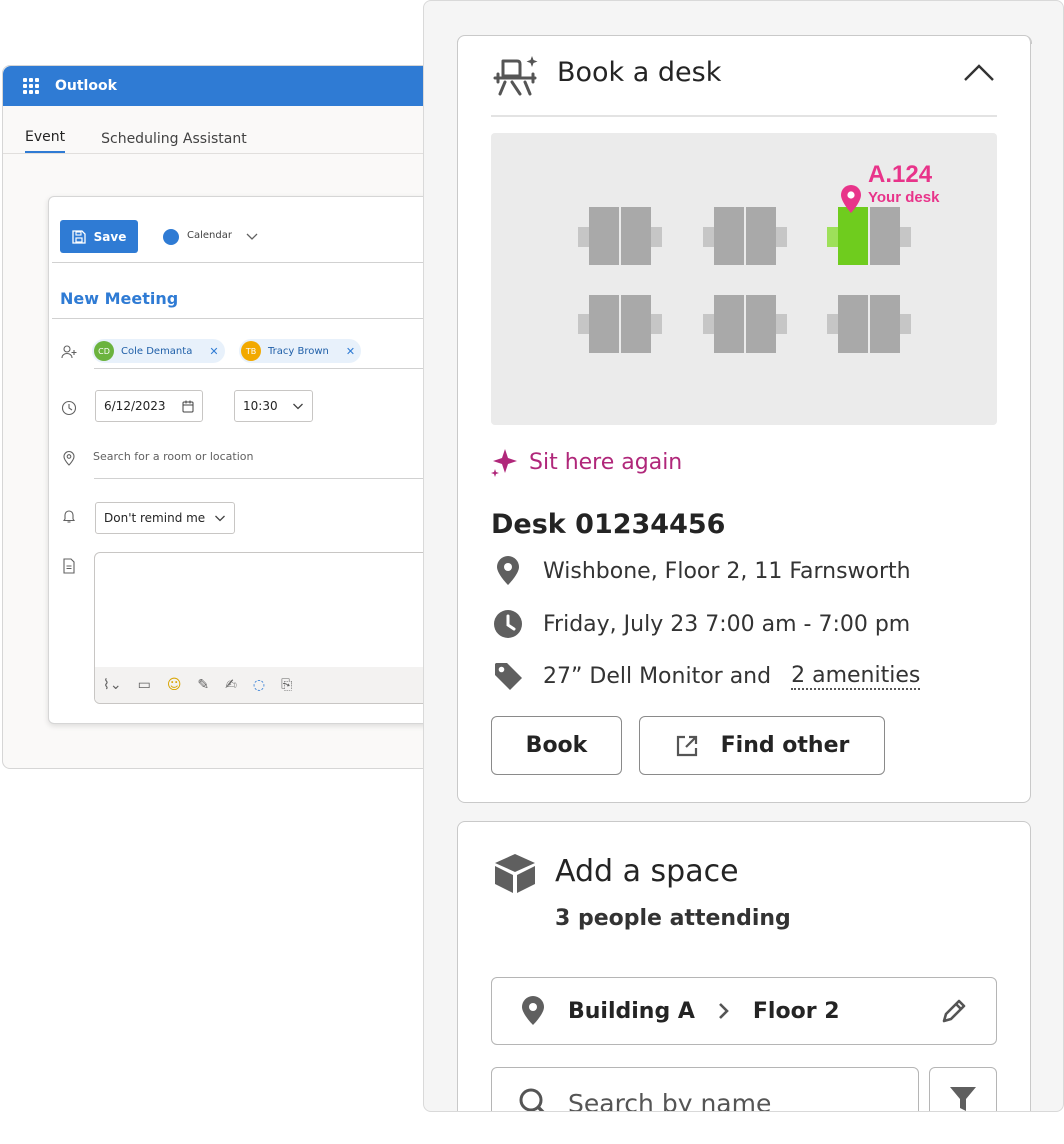  What do you see at coordinates (631, 1011) in the screenshot?
I see `building-label: Building A` at bounding box center [631, 1011].